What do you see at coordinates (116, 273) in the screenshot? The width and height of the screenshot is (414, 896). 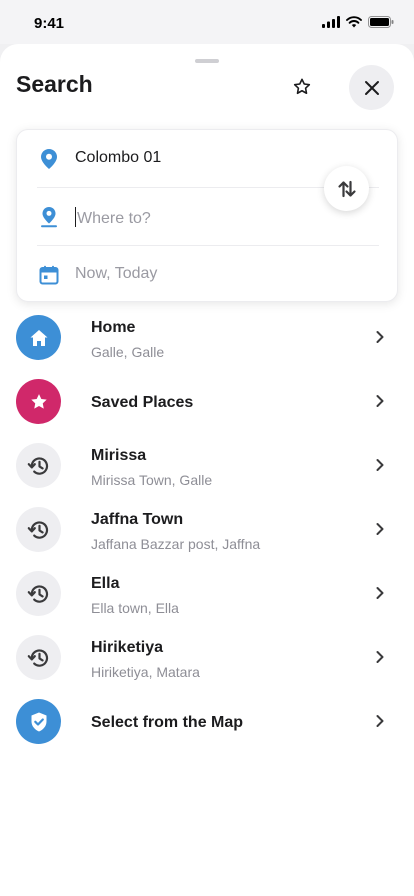 I see `time-placeholder: Now, Today` at bounding box center [116, 273].